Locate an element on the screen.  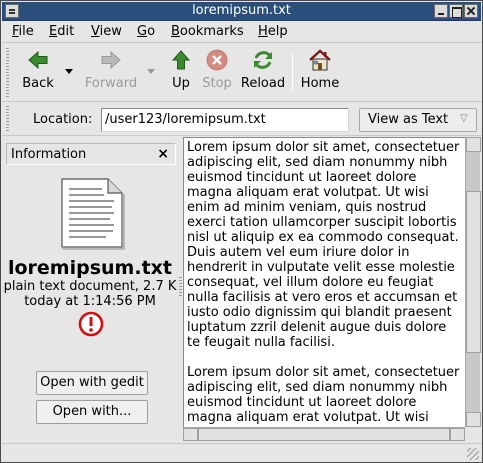
view-as-dropdown: View as Text ▽ is located at coordinates (418, 120).